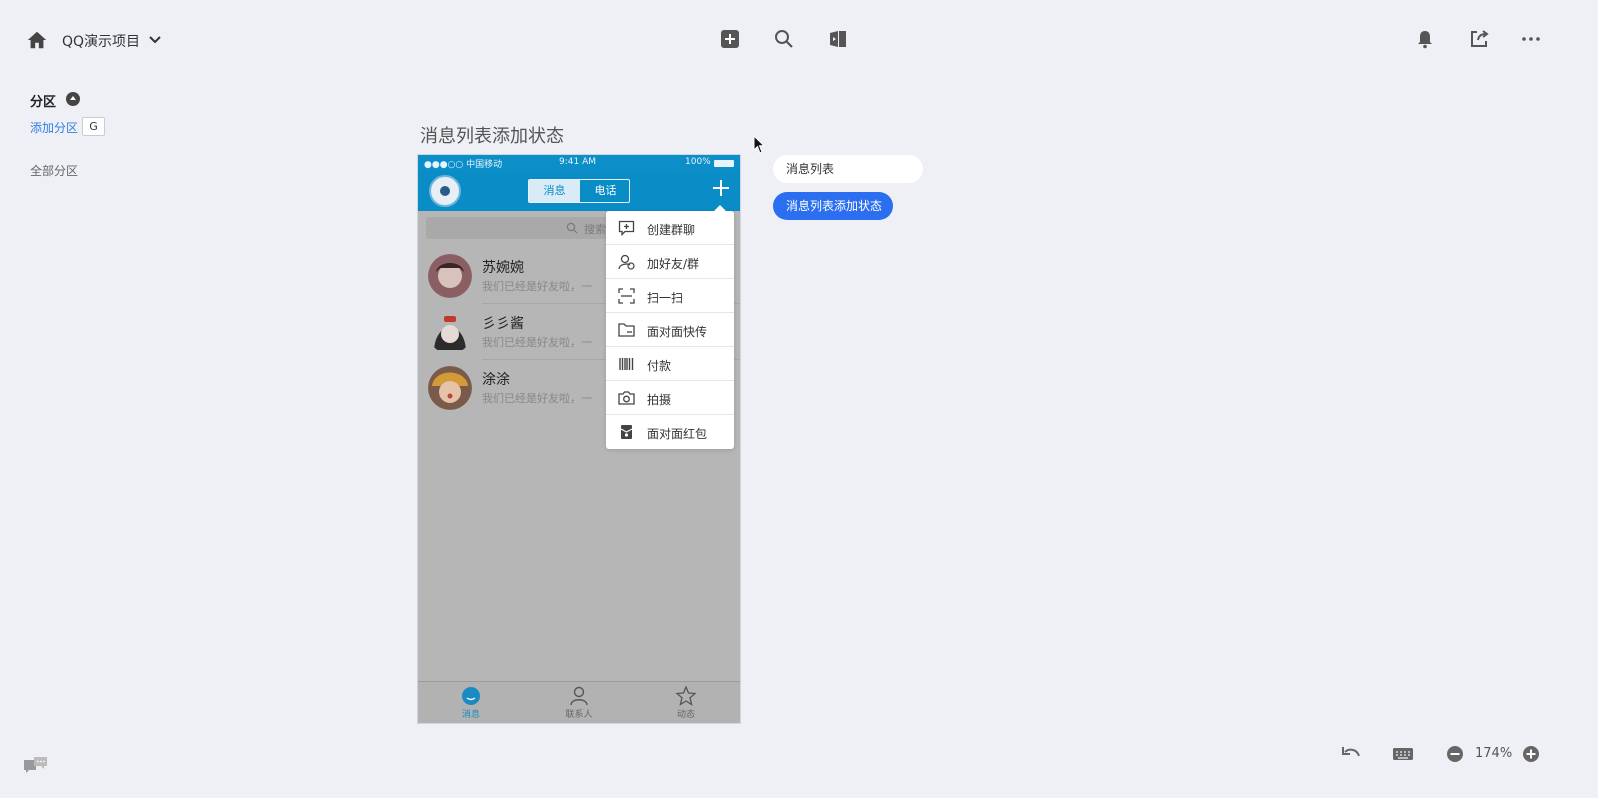 The height and width of the screenshot is (798, 1598). I want to click on chat-name: 苏婉婉, so click(503, 268).